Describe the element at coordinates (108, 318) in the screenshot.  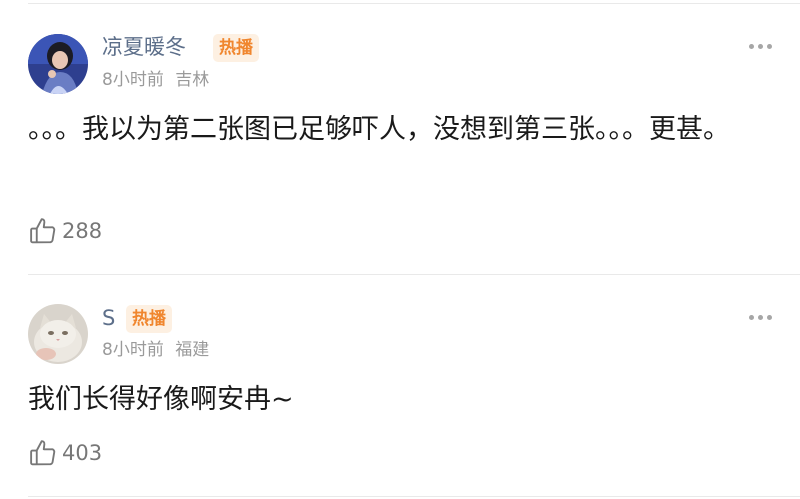
I see `username: S` at that location.